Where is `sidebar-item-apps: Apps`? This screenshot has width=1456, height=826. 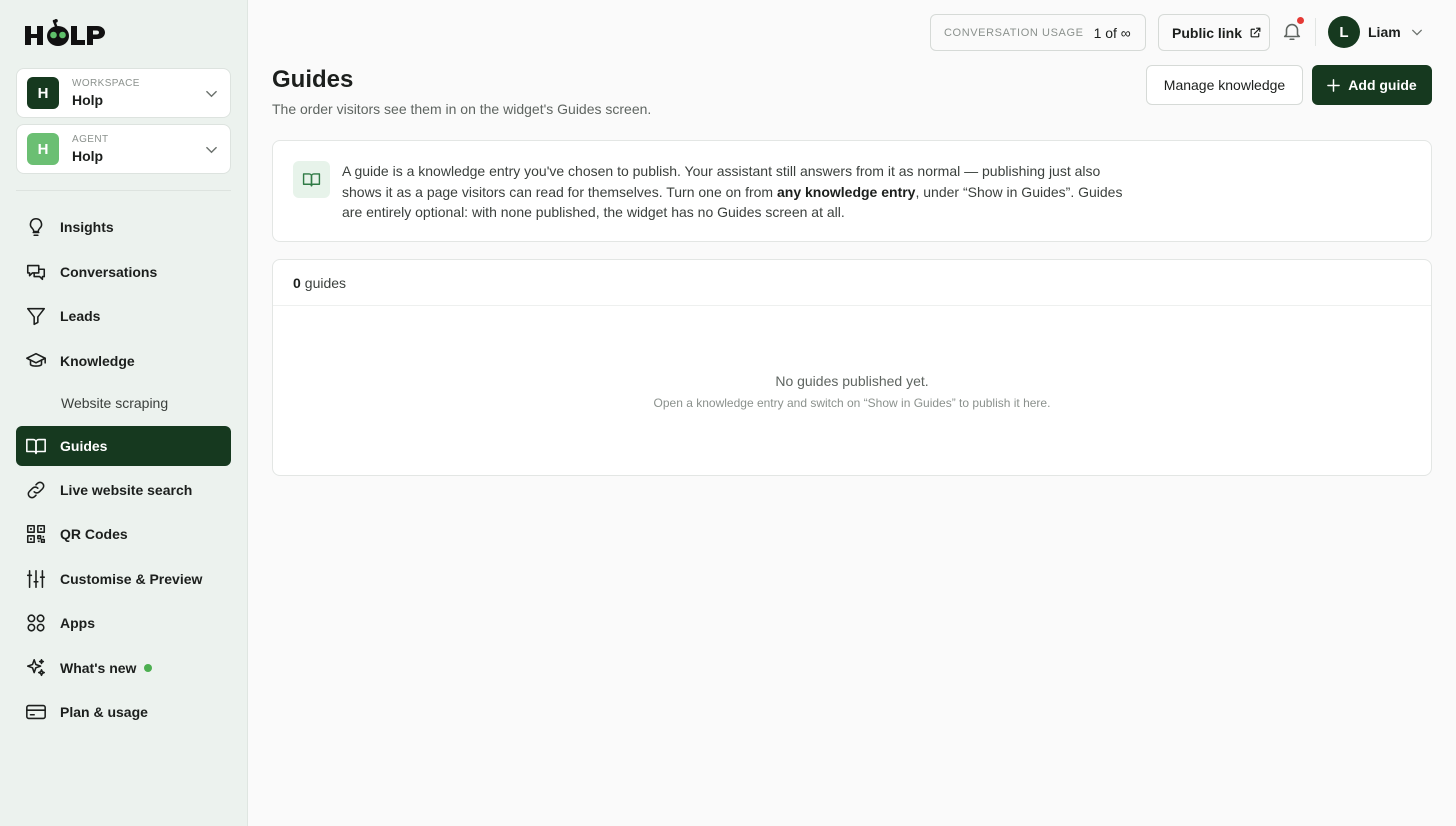
sidebar-item-apps: Apps is located at coordinates (123, 623).